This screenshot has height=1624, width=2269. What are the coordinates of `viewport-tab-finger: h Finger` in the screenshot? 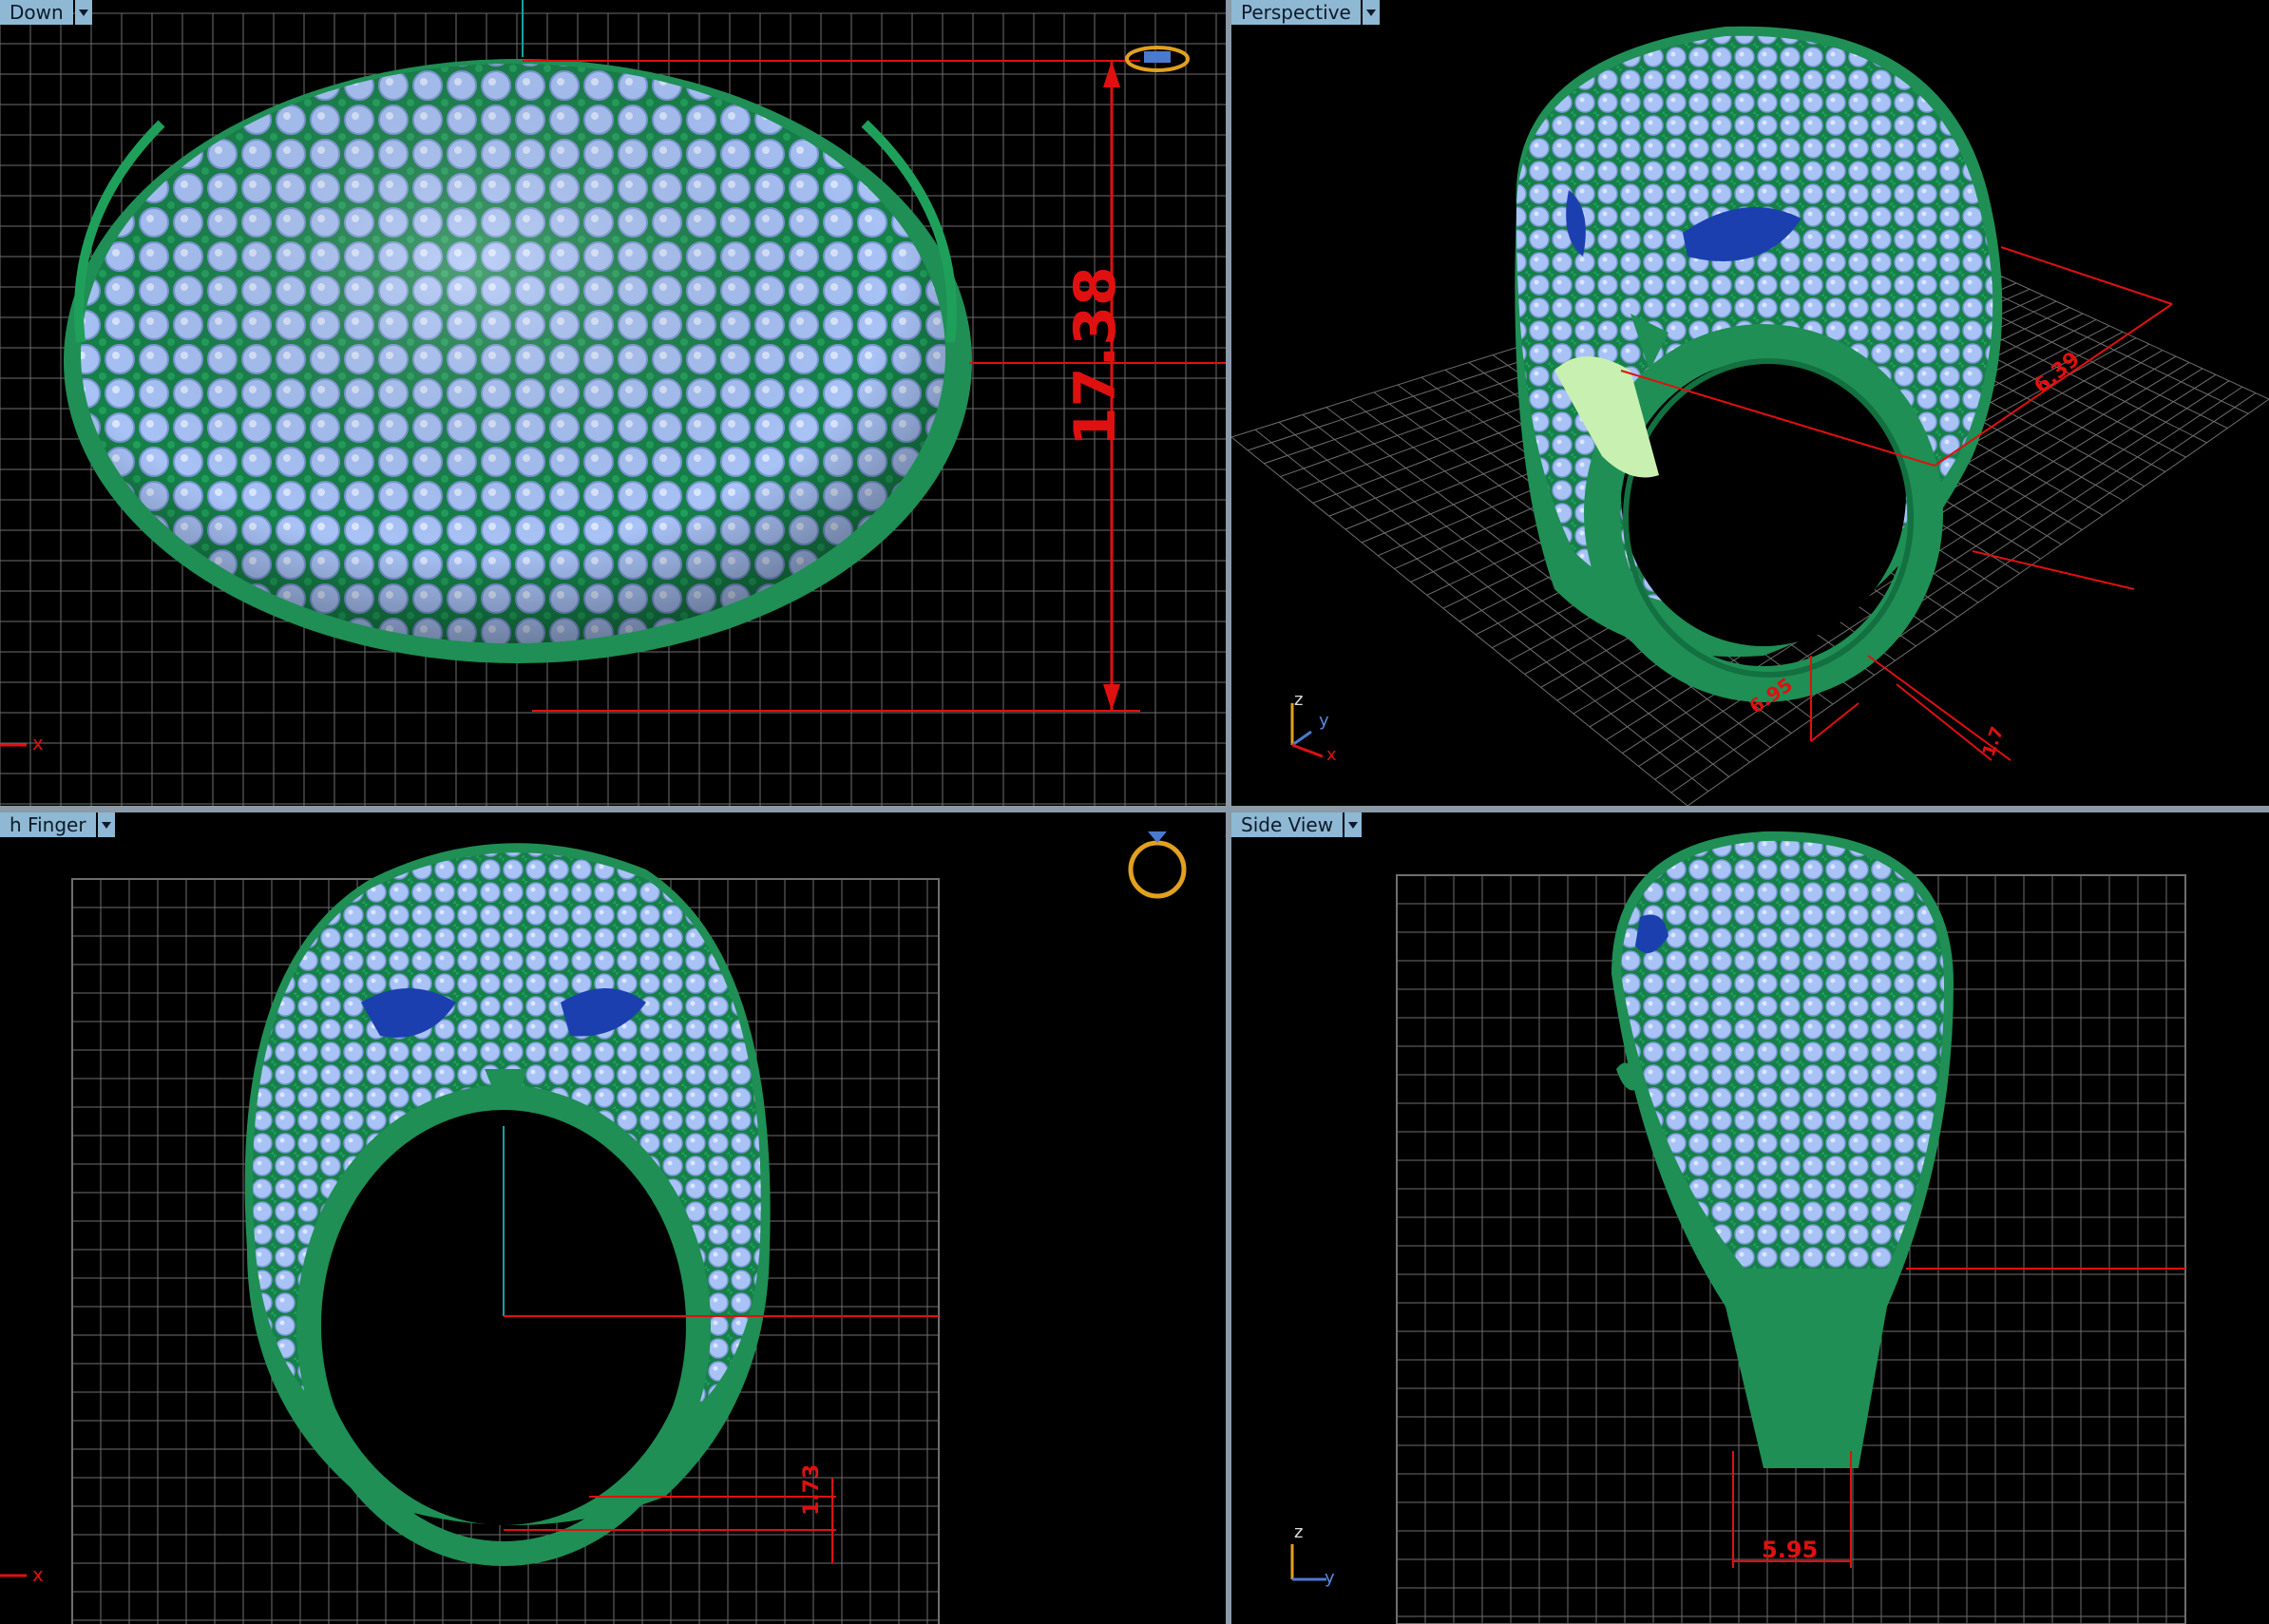 It's located at (57, 824).